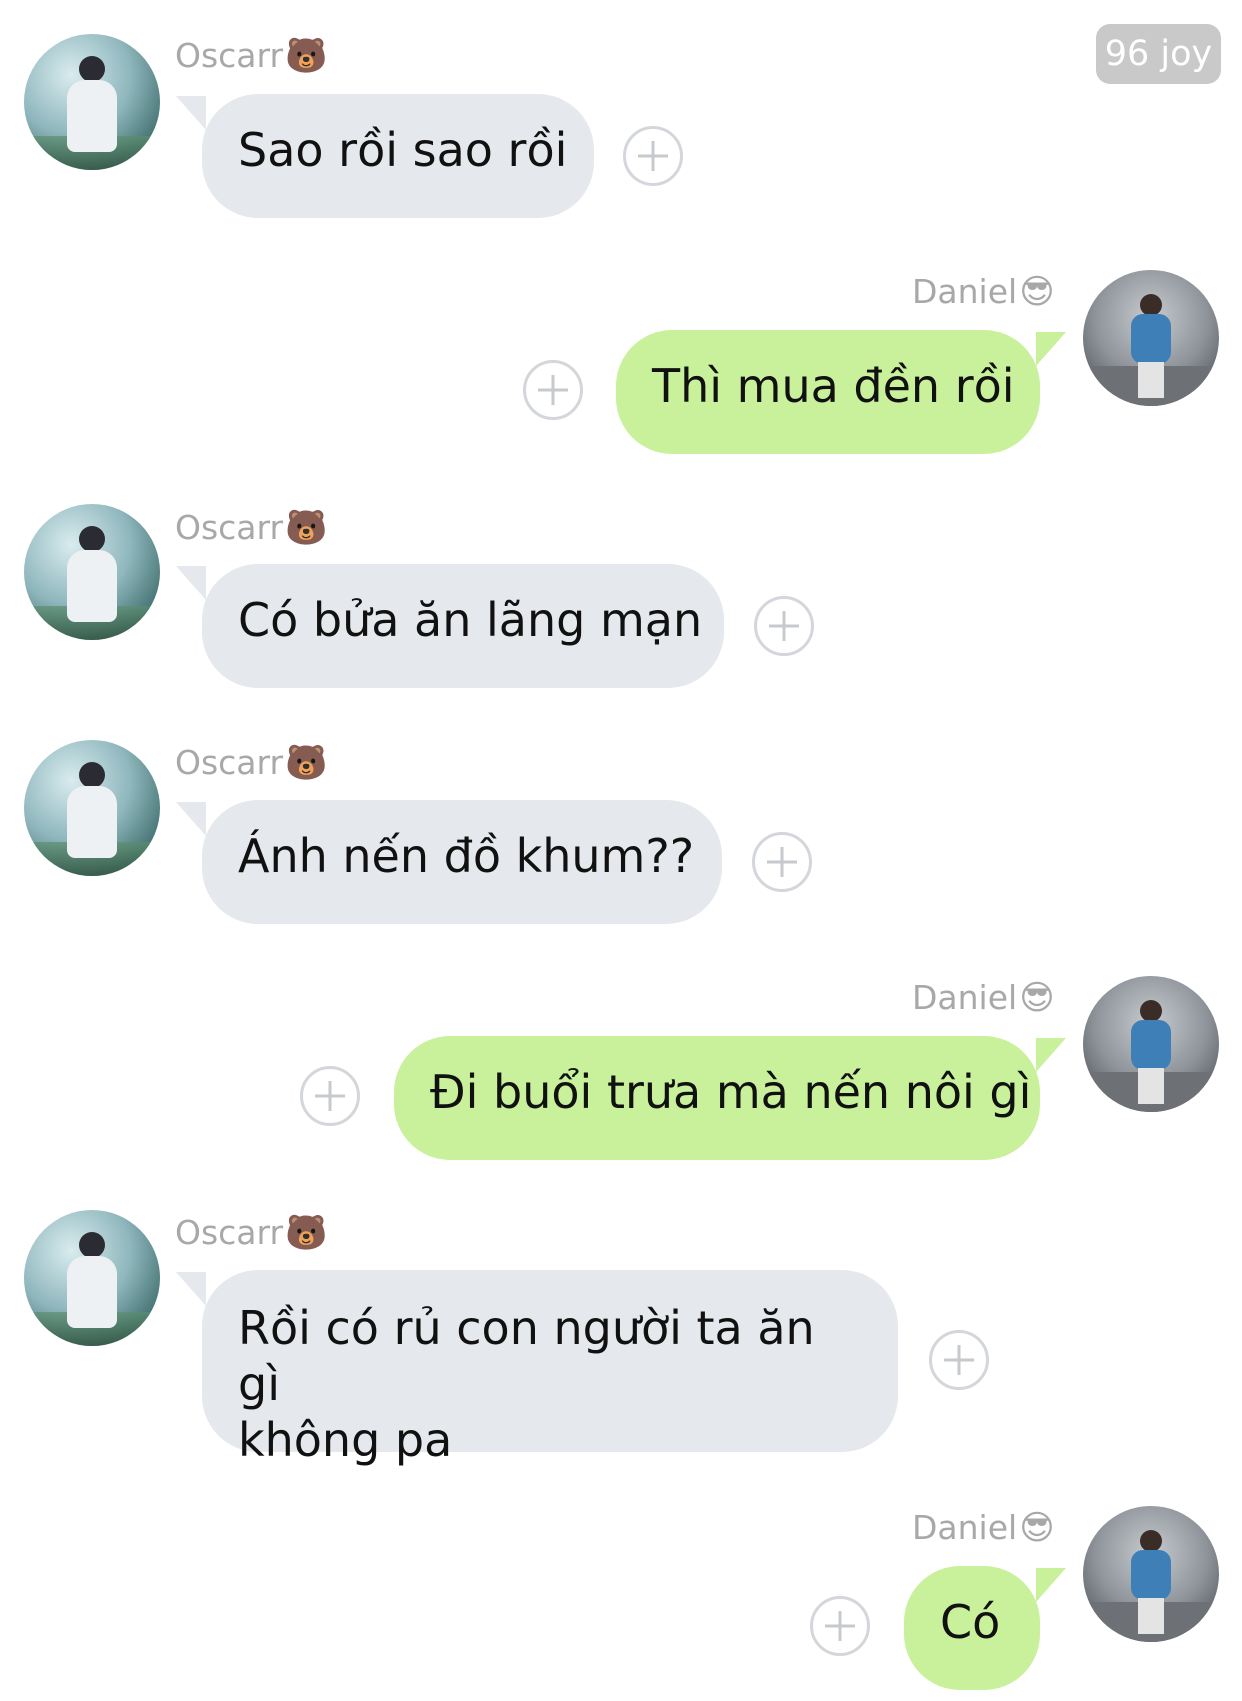 This screenshot has height=1701, width=1242. I want to click on message-bubble: Có, so click(972, 1628).